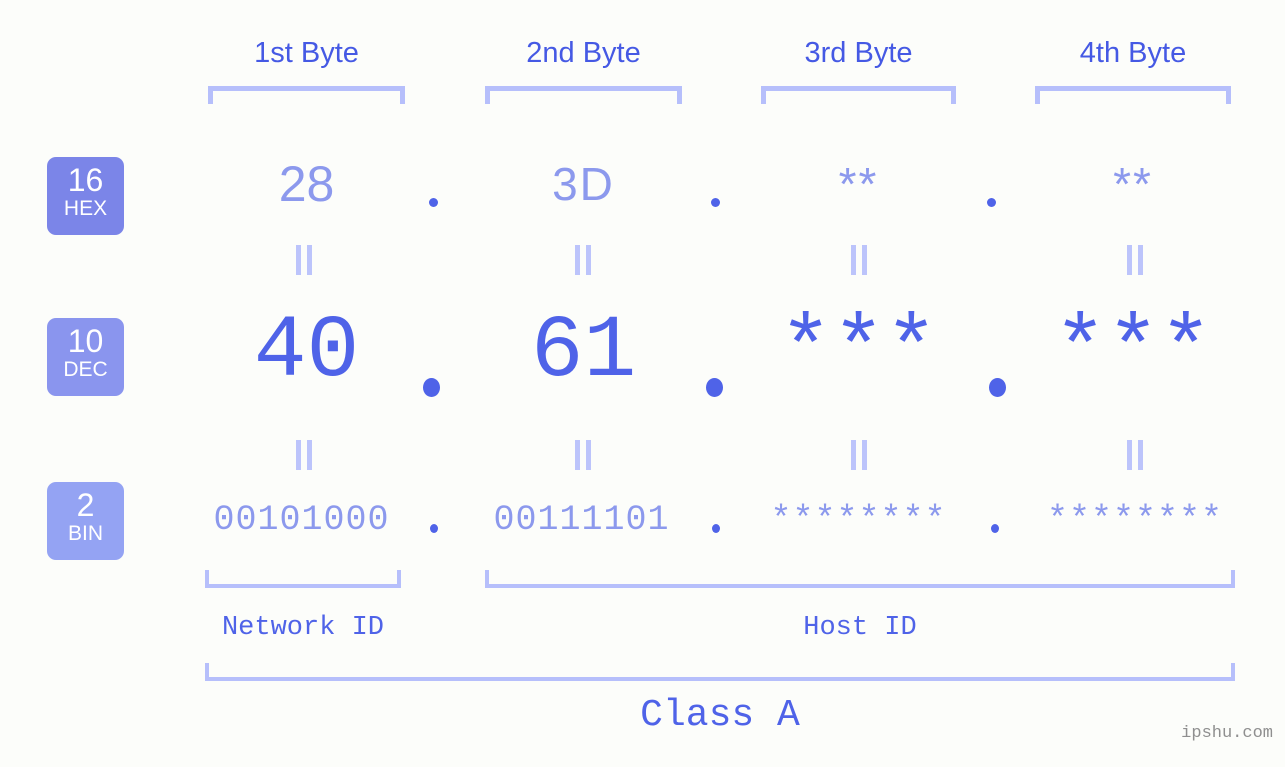  I want to click on base-badge-hex: 16 HEX, so click(85, 196).